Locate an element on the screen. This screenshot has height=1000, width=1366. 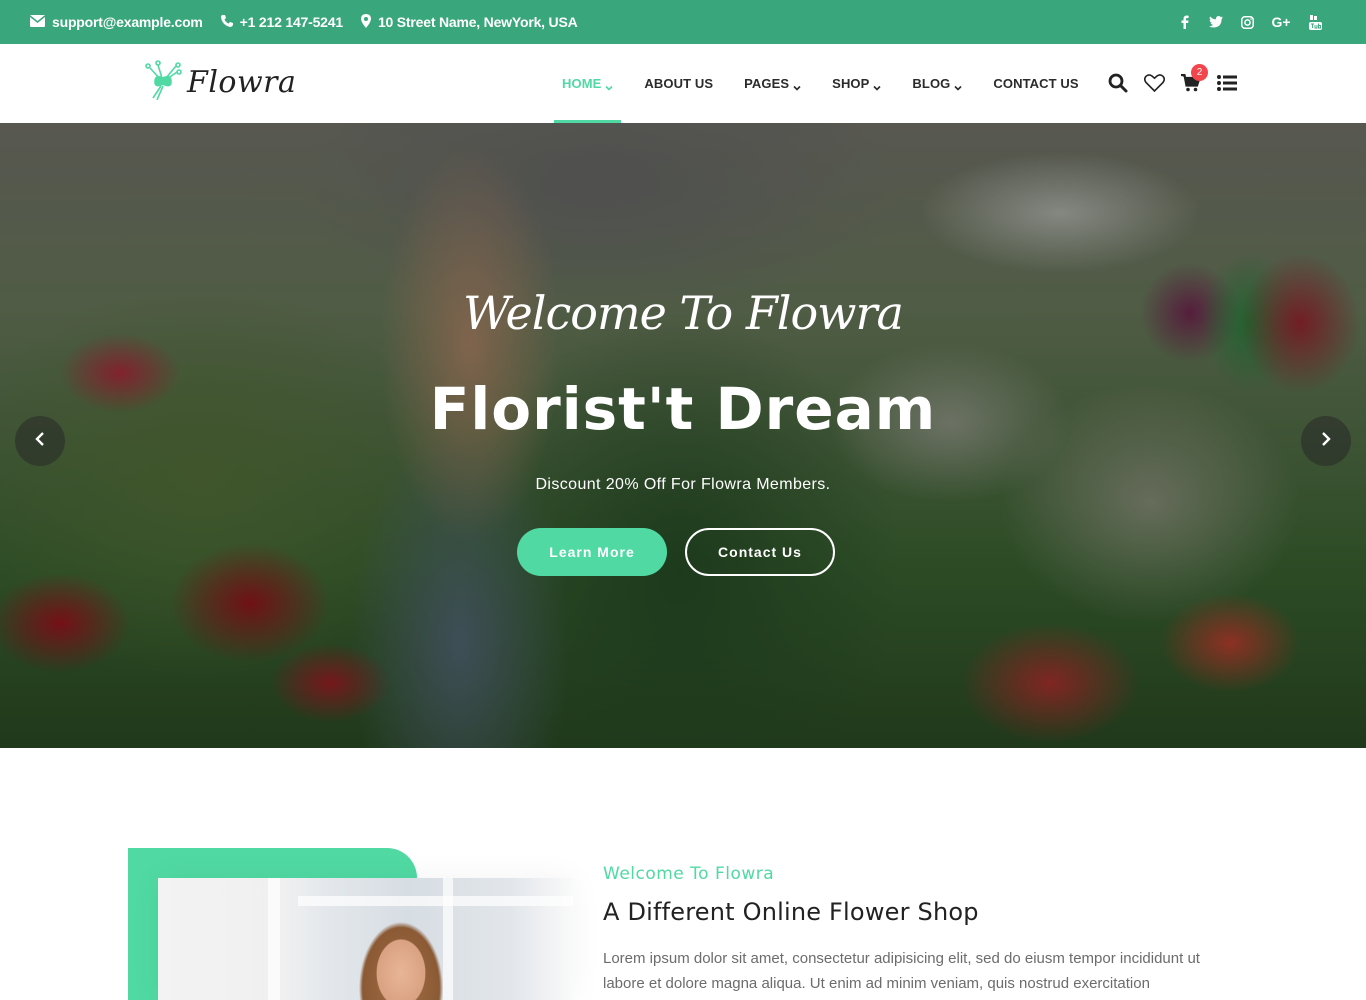
email-text: support@example.com is located at coordinates (127, 22).